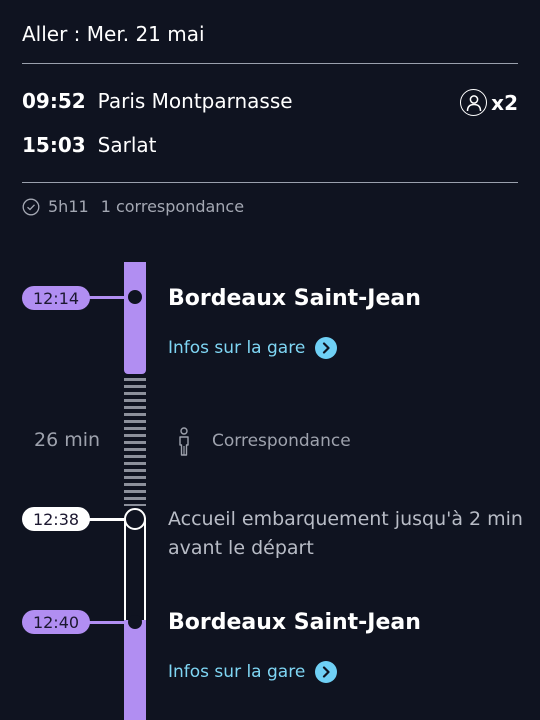 This screenshot has width=540, height=720. What do you see at coordinates (184, 441) in the screenshot?
I see `walking-person-icon` at bounding box center [184, 441].